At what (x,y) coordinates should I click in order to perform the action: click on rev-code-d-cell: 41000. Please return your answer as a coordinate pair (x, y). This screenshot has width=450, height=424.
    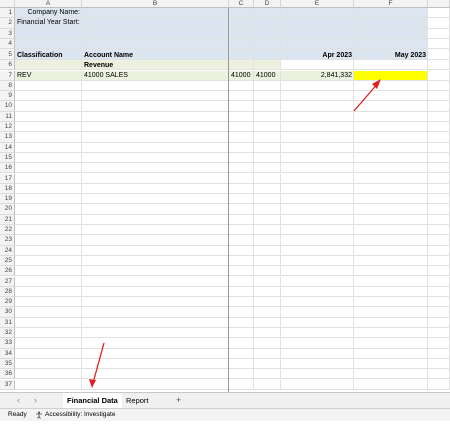
    Looking at the image, I should click on (267, 76).